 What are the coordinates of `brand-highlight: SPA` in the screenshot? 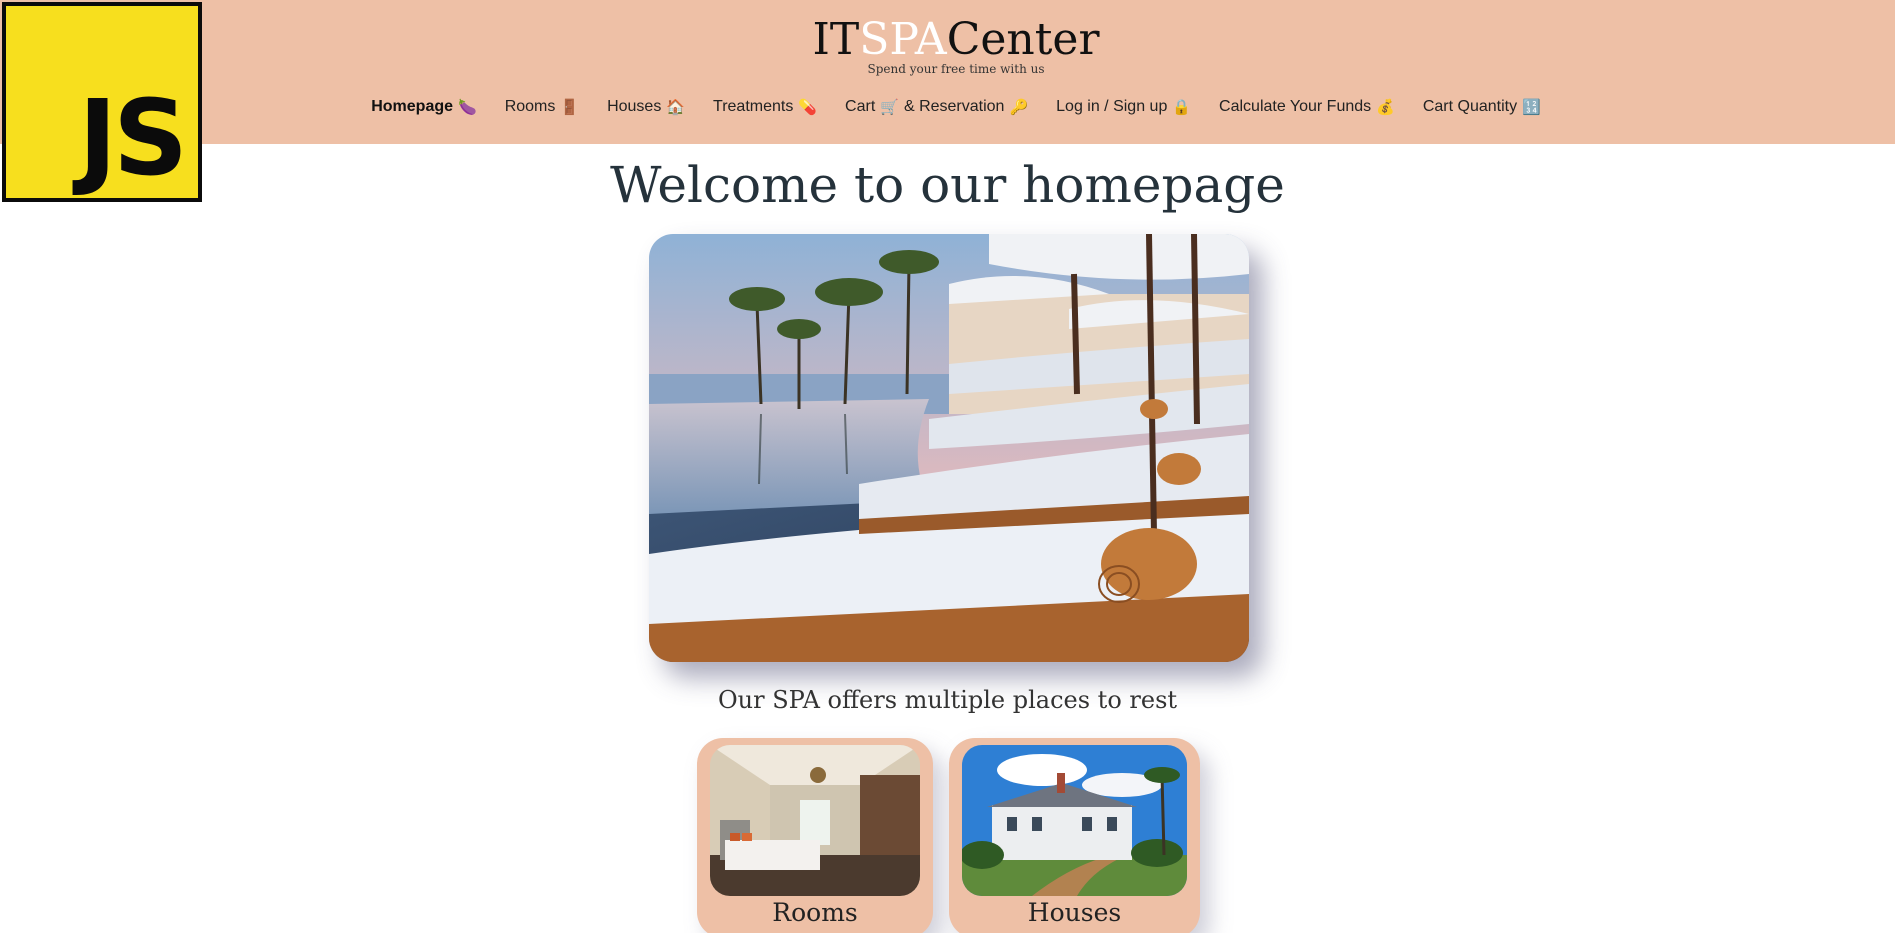 It's located at (903, 39).